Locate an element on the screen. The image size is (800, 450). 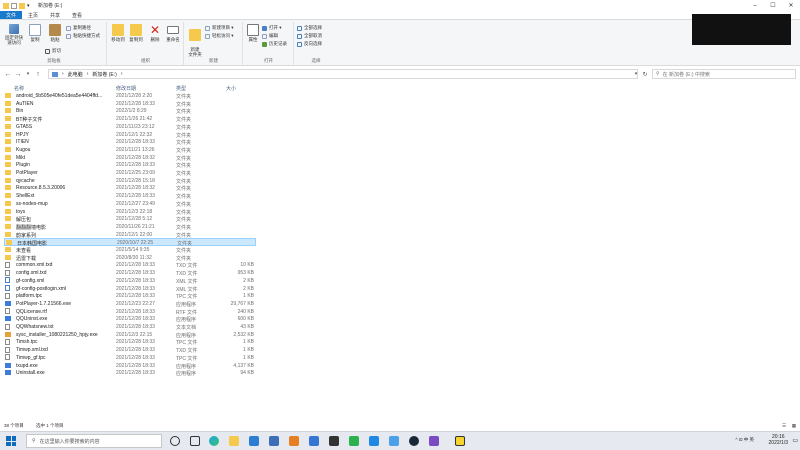
app-icon-yellow is located at coordinates (460, 441).